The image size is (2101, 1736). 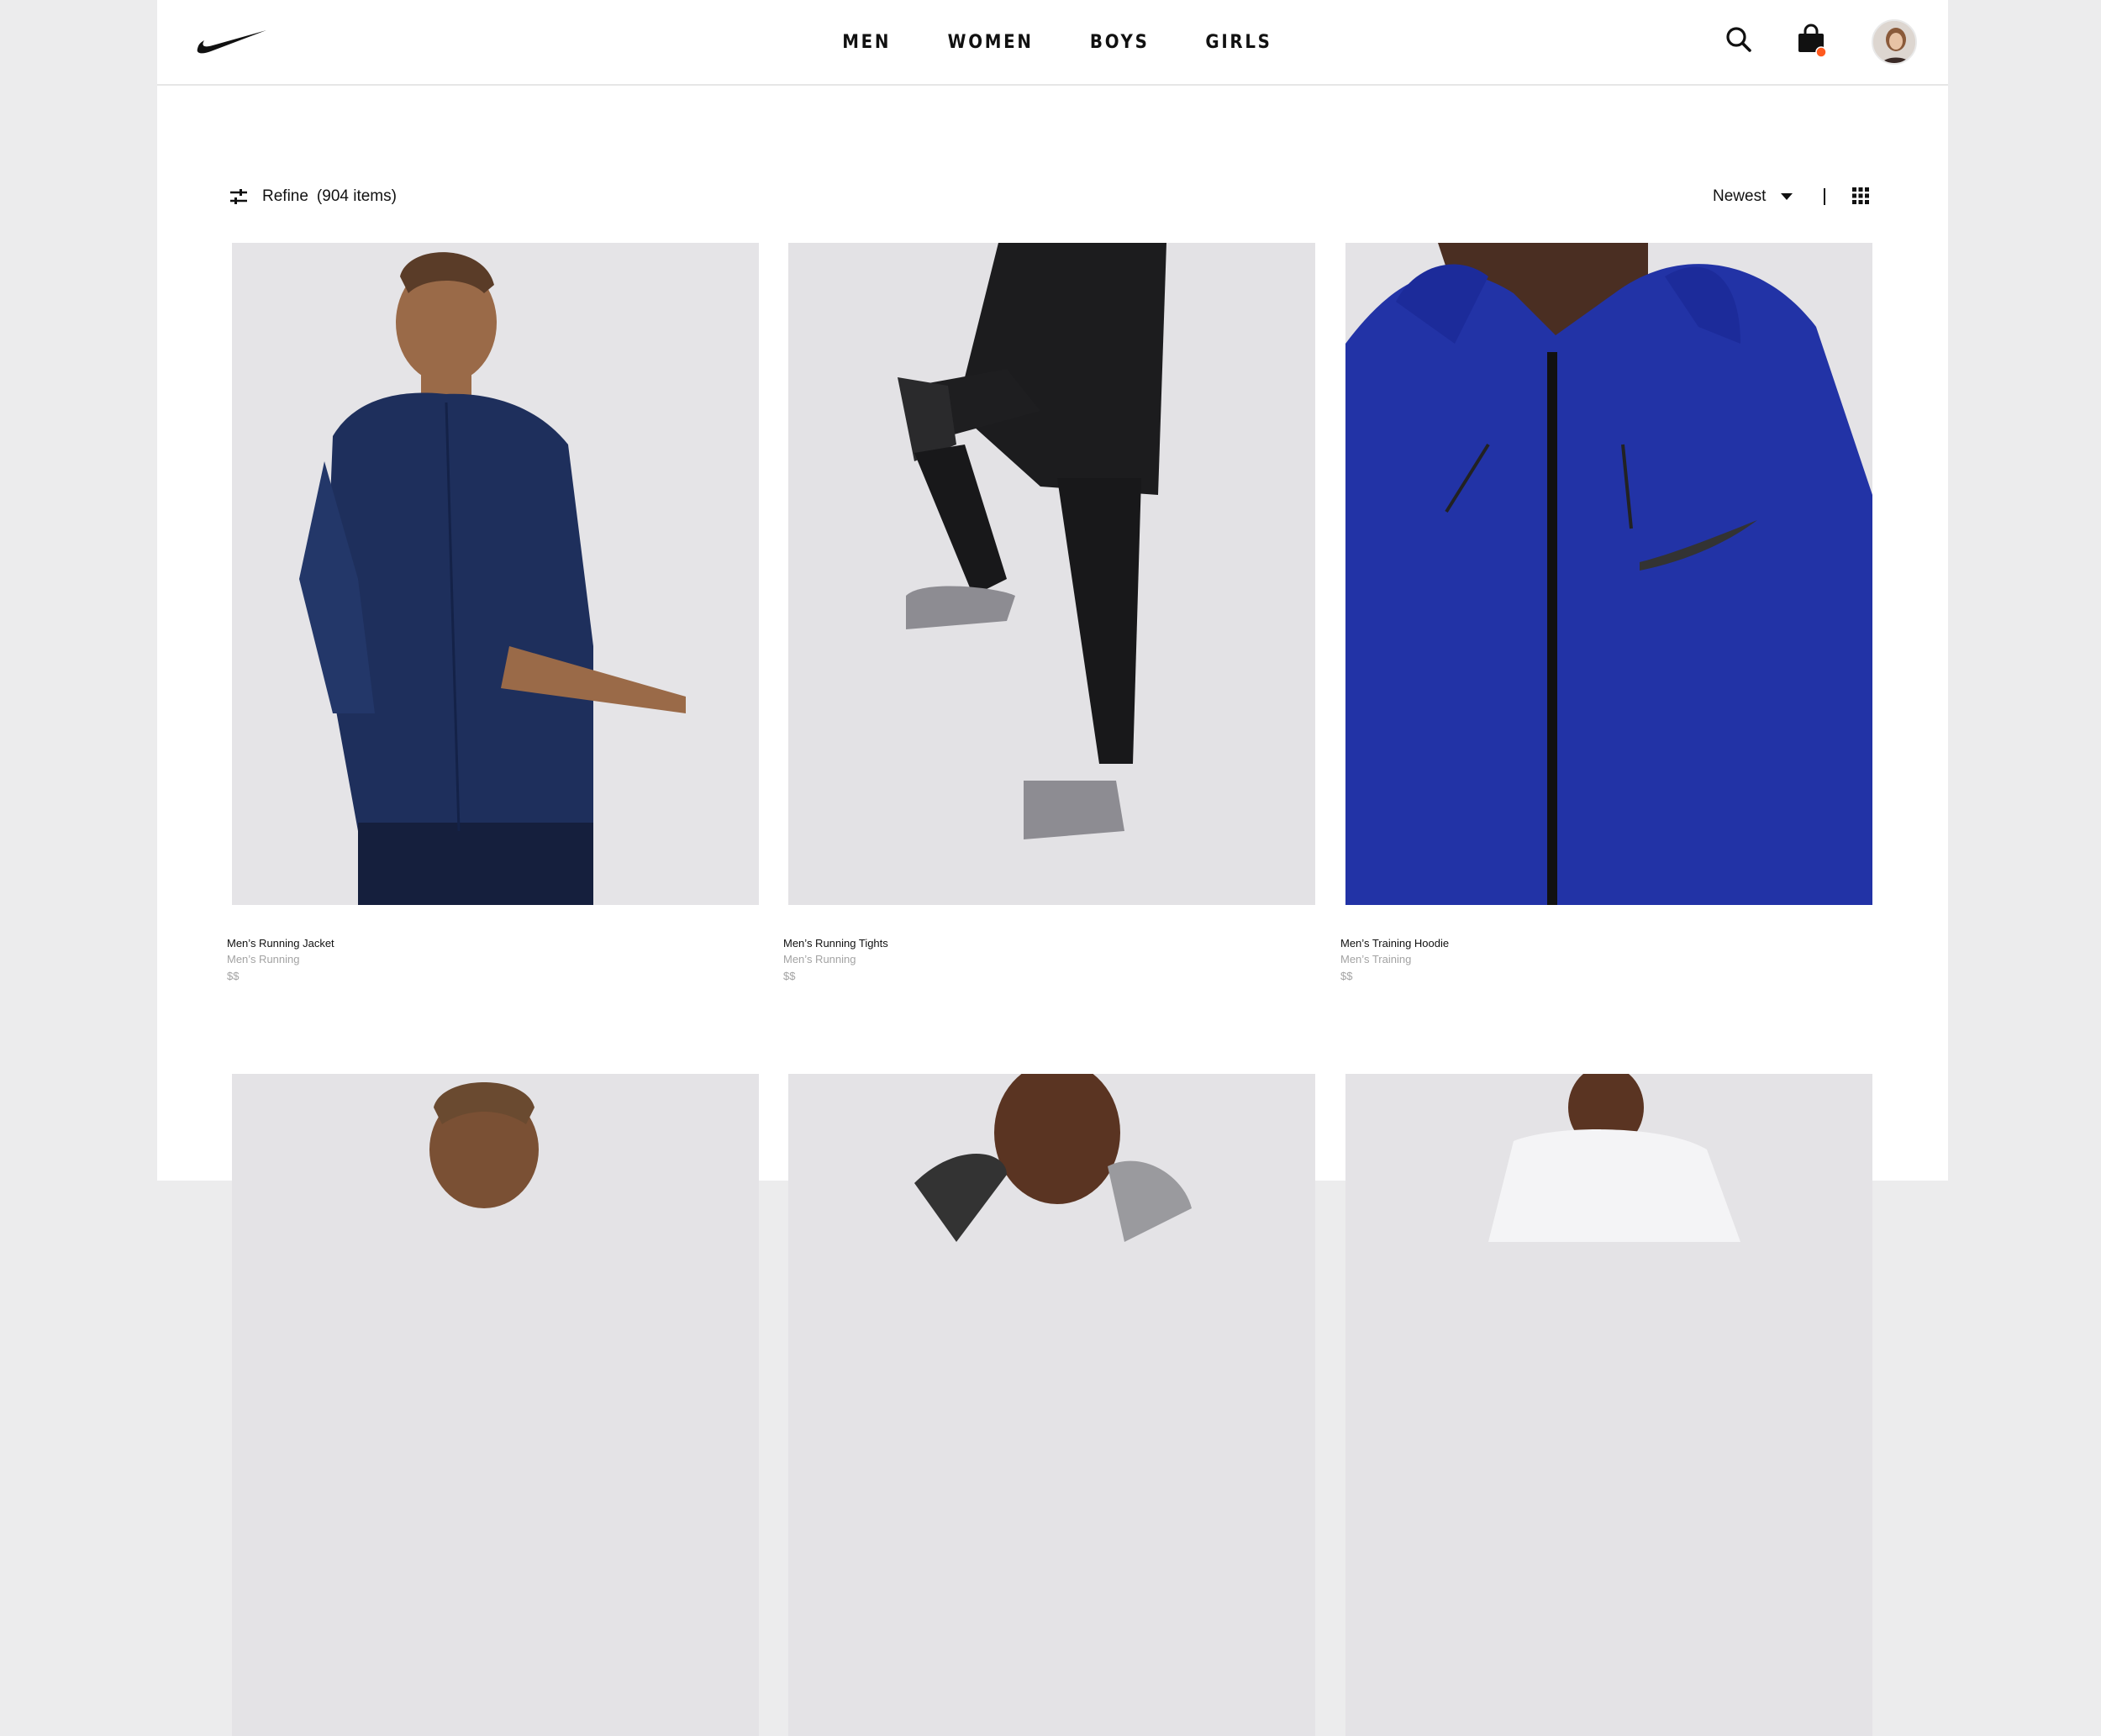 I want to click on grid-view-icon, so click(x=1860, y=196).